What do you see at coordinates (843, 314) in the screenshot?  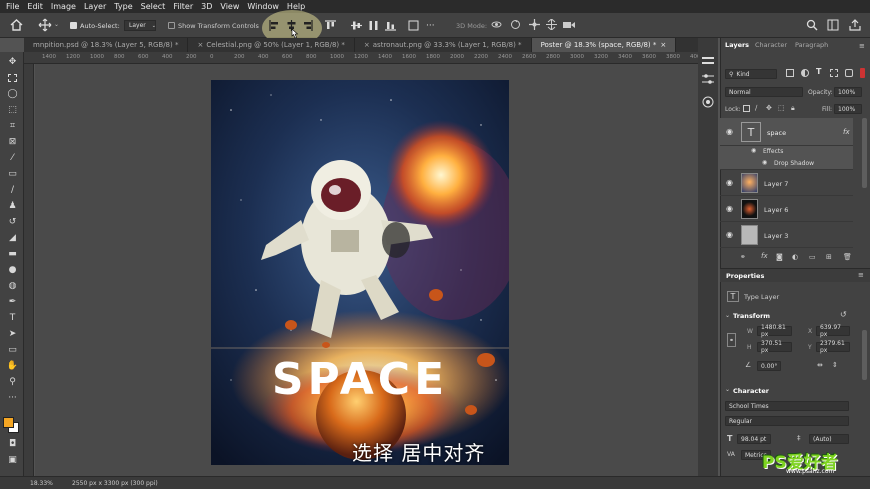 I see `reset-icon: ↺` at bounding box center [843, 314].